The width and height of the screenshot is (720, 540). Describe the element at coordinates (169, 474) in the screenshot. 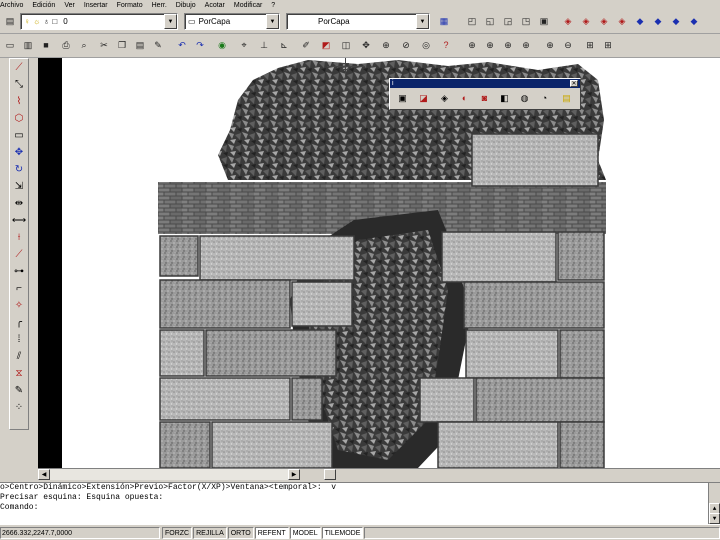

I see `scroll-track` at that location.